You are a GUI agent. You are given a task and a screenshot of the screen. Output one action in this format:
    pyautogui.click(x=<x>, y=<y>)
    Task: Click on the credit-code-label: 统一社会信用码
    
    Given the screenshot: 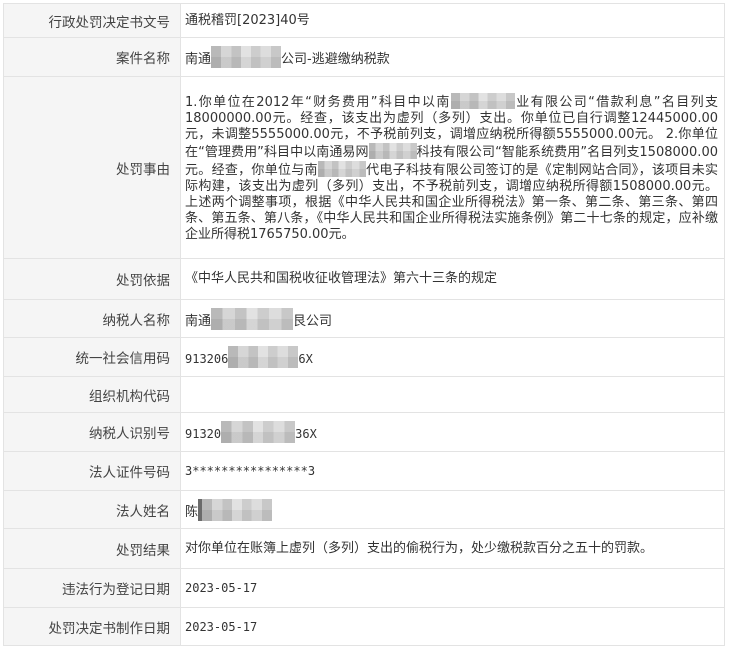 What is the action you would take?
    pyautogui.click(x=92, y=357)
    